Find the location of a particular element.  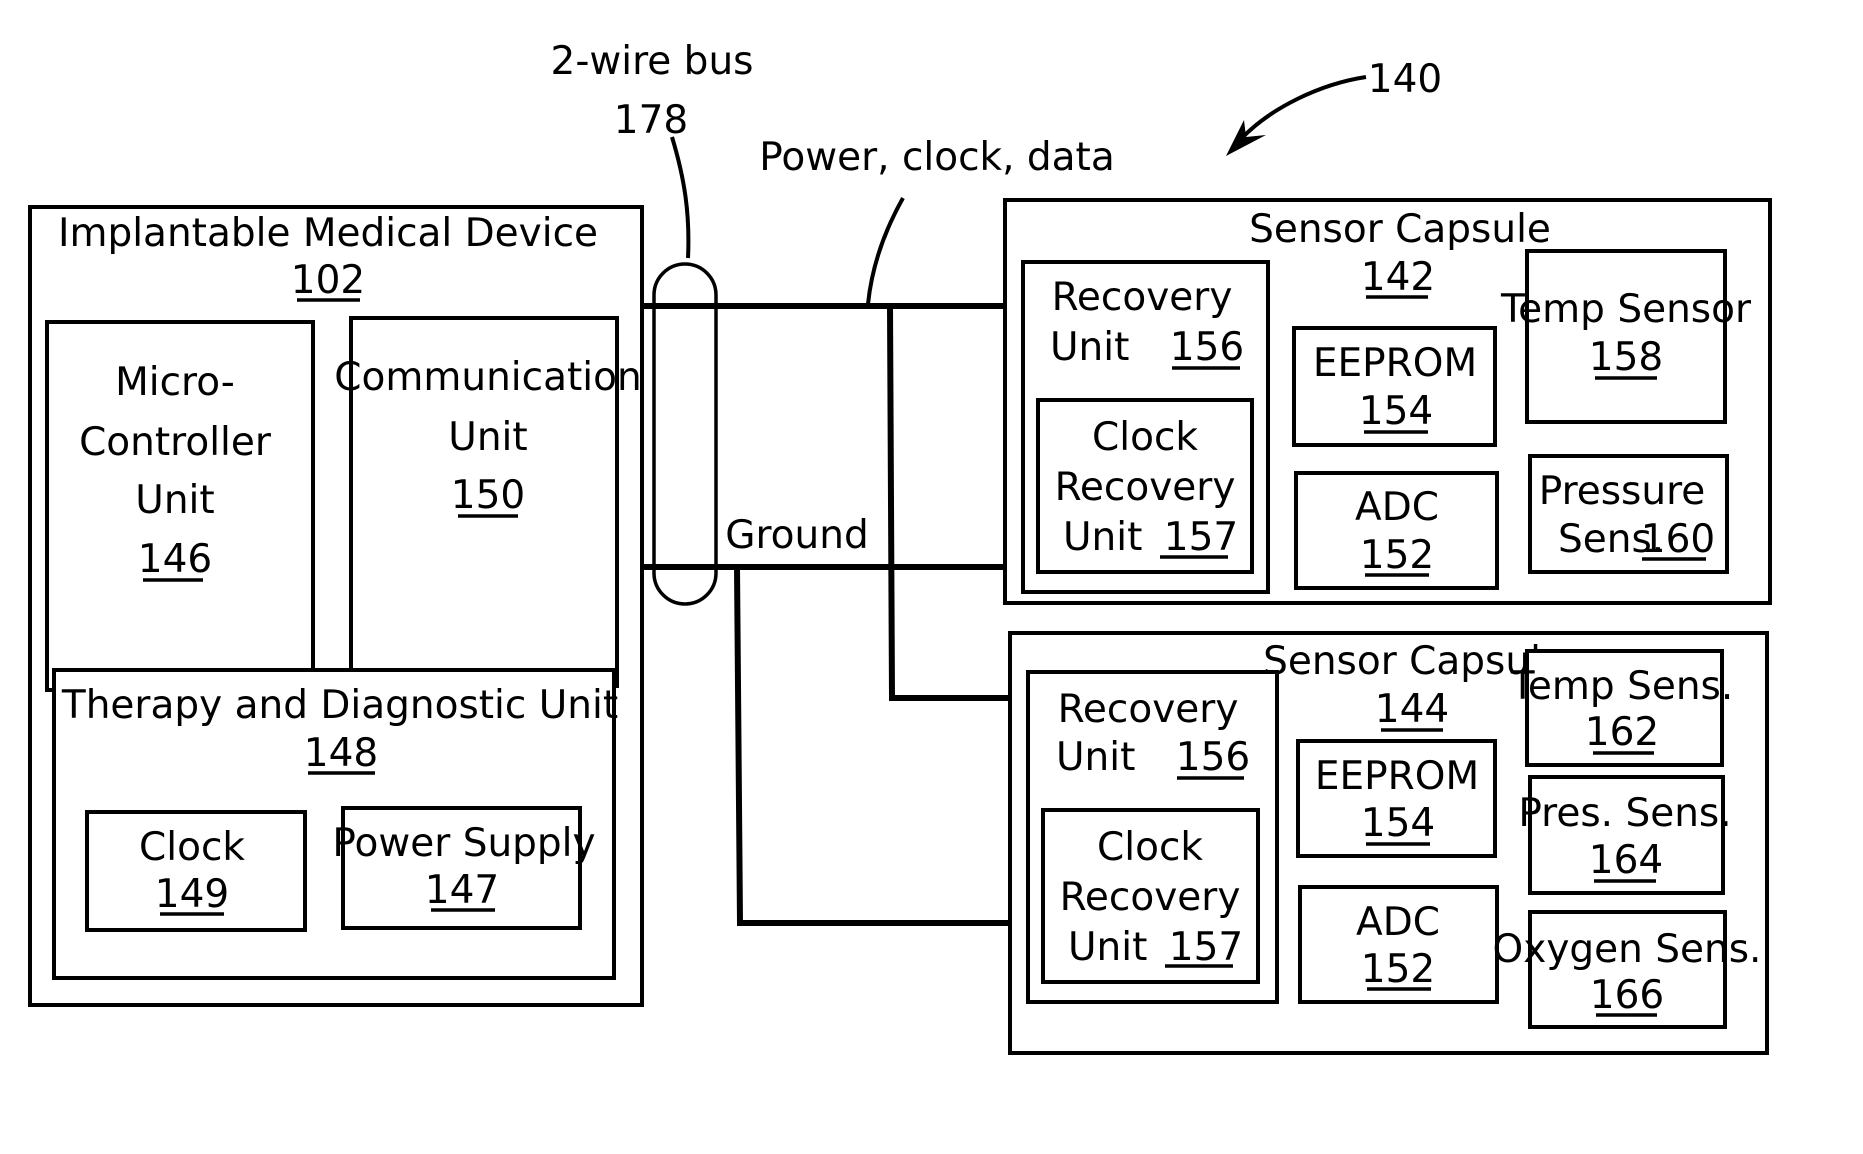

top-wire-label: Power, clock, data is located at coordinates (937, 157).